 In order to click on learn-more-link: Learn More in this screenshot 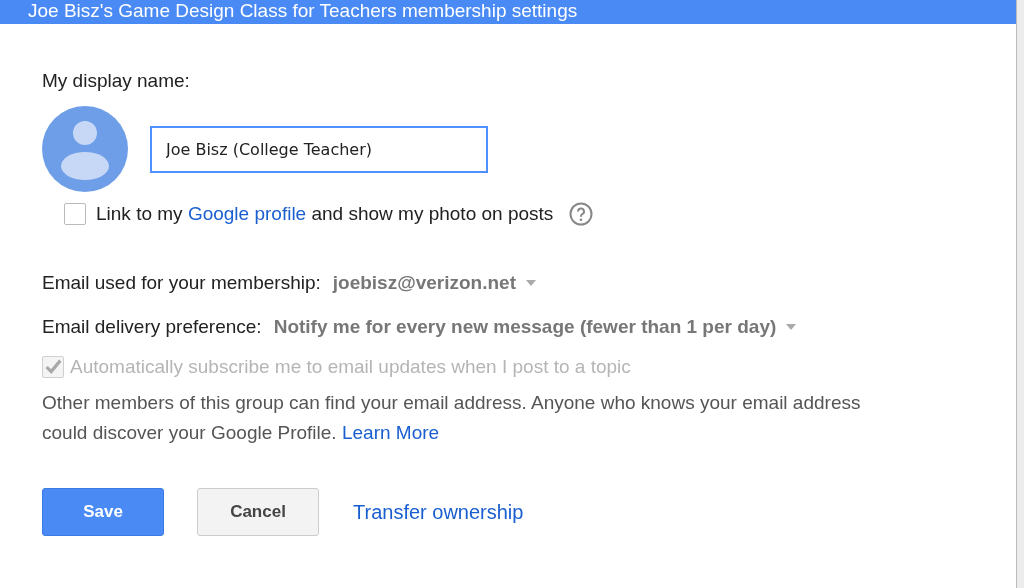, I will do `click(390, 432)`.